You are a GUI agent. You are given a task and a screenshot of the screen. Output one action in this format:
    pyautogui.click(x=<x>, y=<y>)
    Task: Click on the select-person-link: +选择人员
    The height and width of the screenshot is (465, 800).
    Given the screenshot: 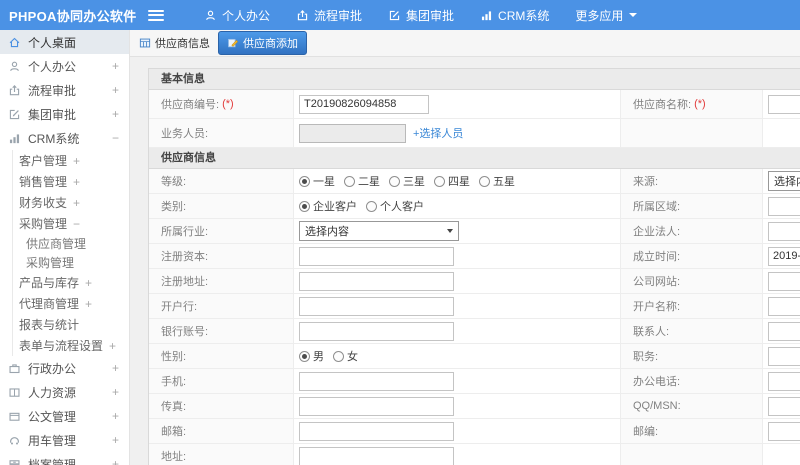 What is the action you would take?
    pyautogui.click(x=438, y=133)
    